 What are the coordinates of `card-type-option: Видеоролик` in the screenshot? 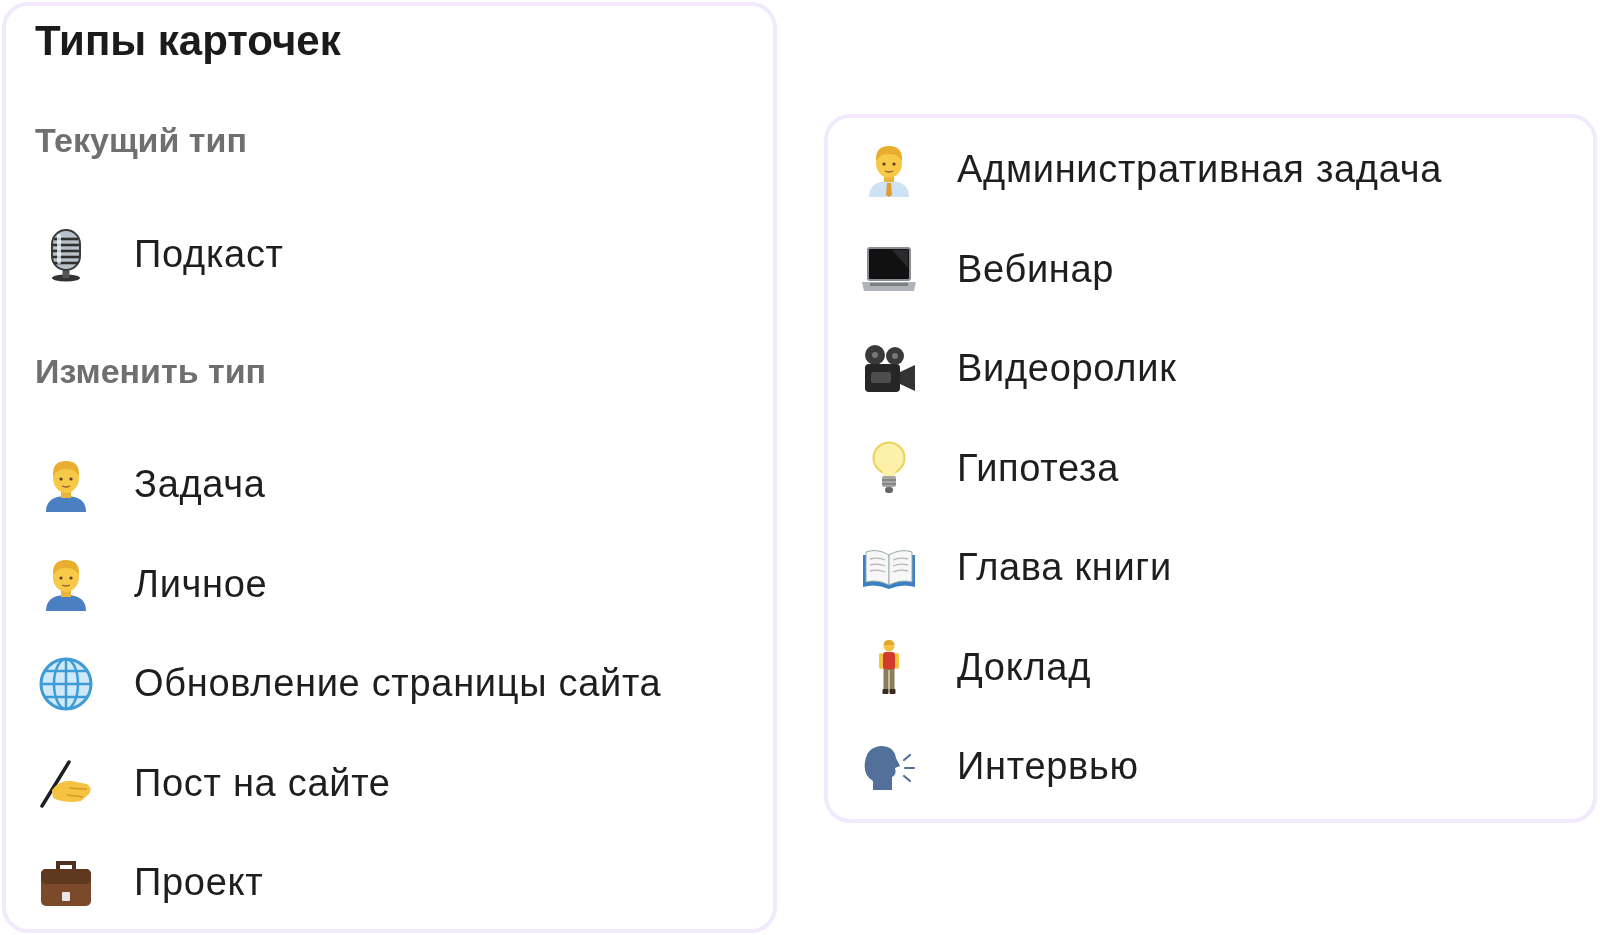 It's located at (1002, 369).